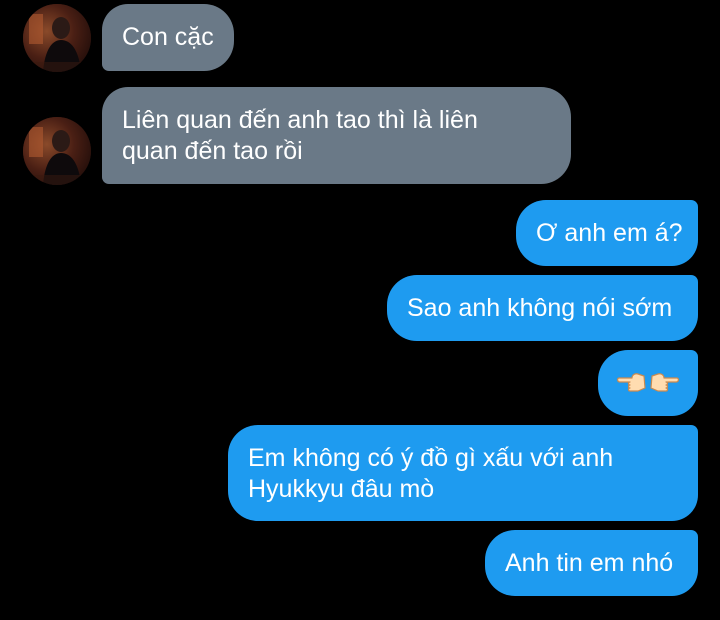 The image size is (720, 620). What do you see at coordinates (341, 489) in the screenshot?
I see `message-text-line: Hyukkyu đâu mò` at bounding box center [341, 489].